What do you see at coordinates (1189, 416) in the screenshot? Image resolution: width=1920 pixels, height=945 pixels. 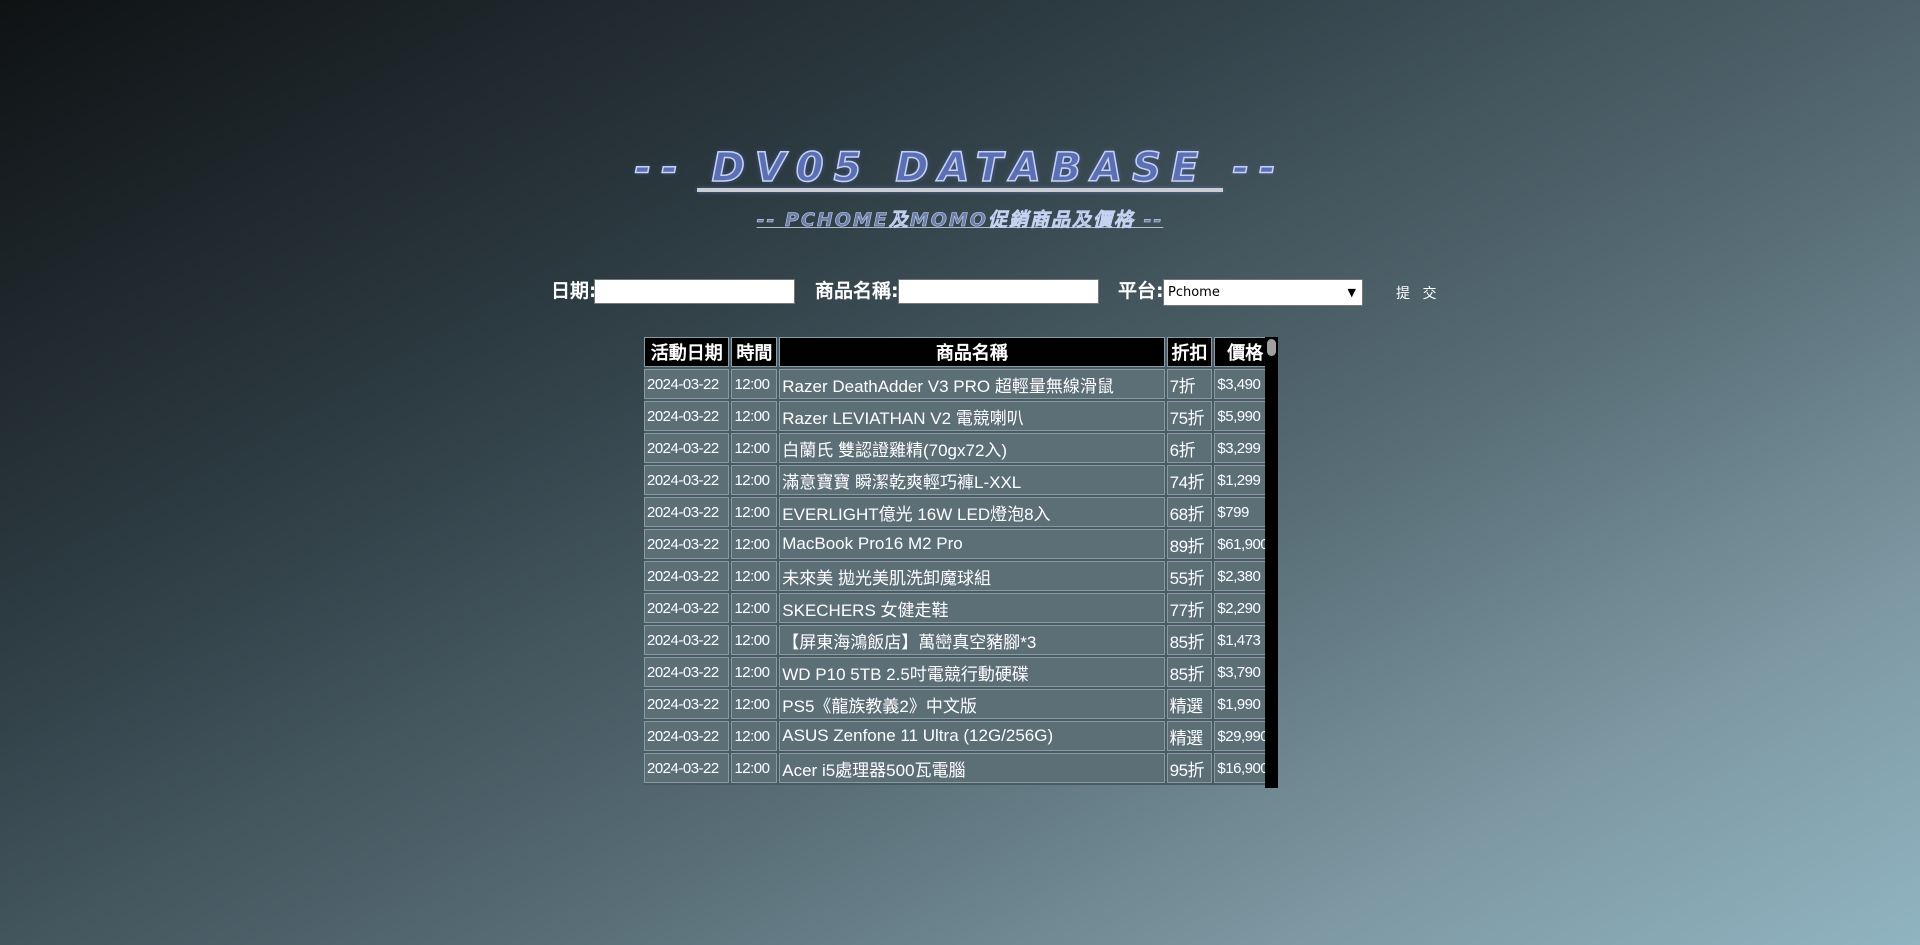 I see `cell-discount: 75折` at bounding box center [1189, 416].